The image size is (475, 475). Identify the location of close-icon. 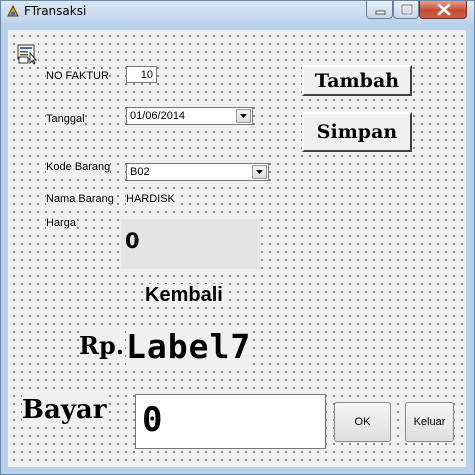
(444, 9).